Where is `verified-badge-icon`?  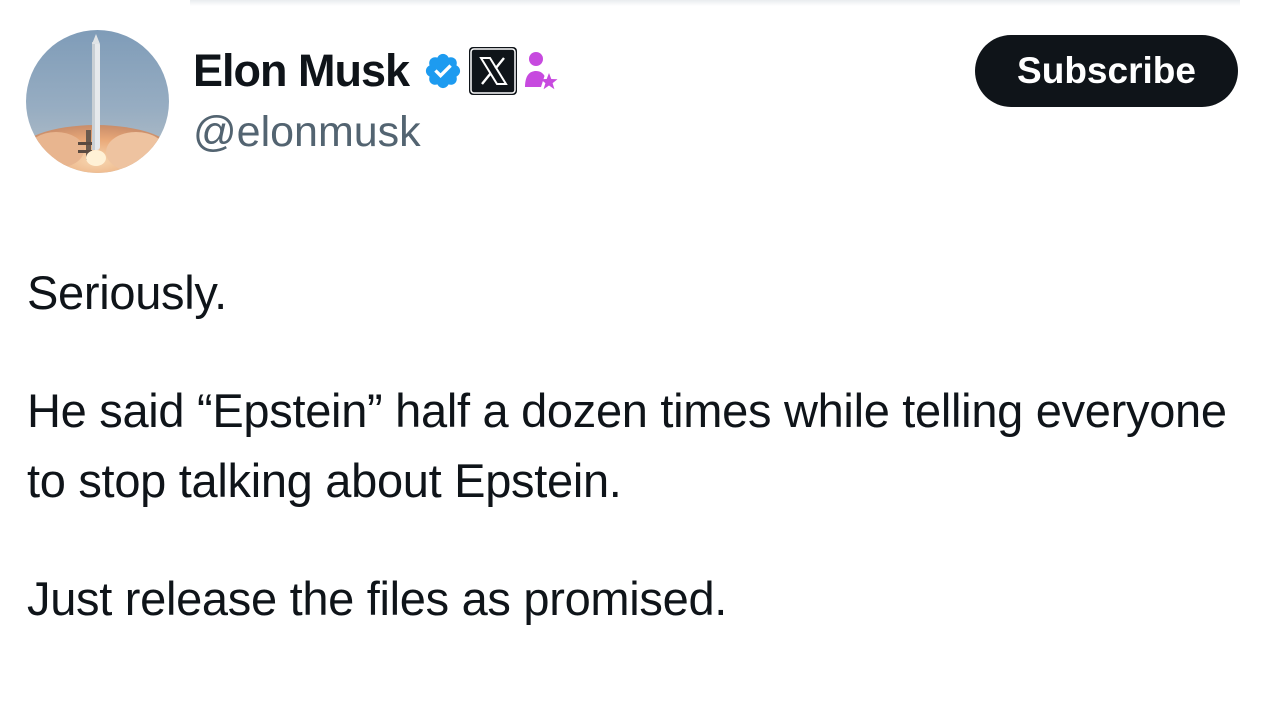
verified-badge-icon is located at coordinates (443, 71).